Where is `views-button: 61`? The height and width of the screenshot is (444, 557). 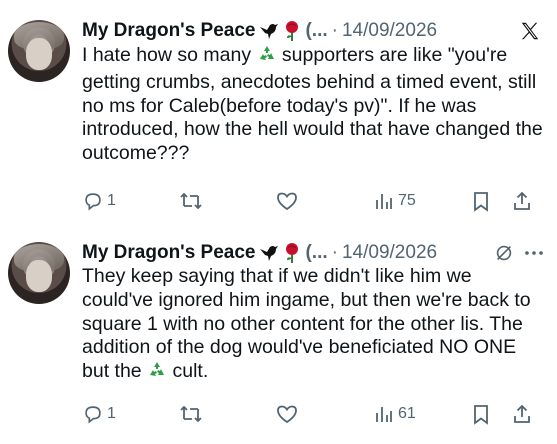 views-button: 61 is located at coordinates (394, 414).